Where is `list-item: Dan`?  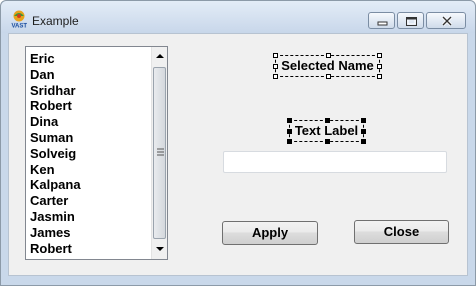 list-item: Dan is located at coordinates (88, 75).